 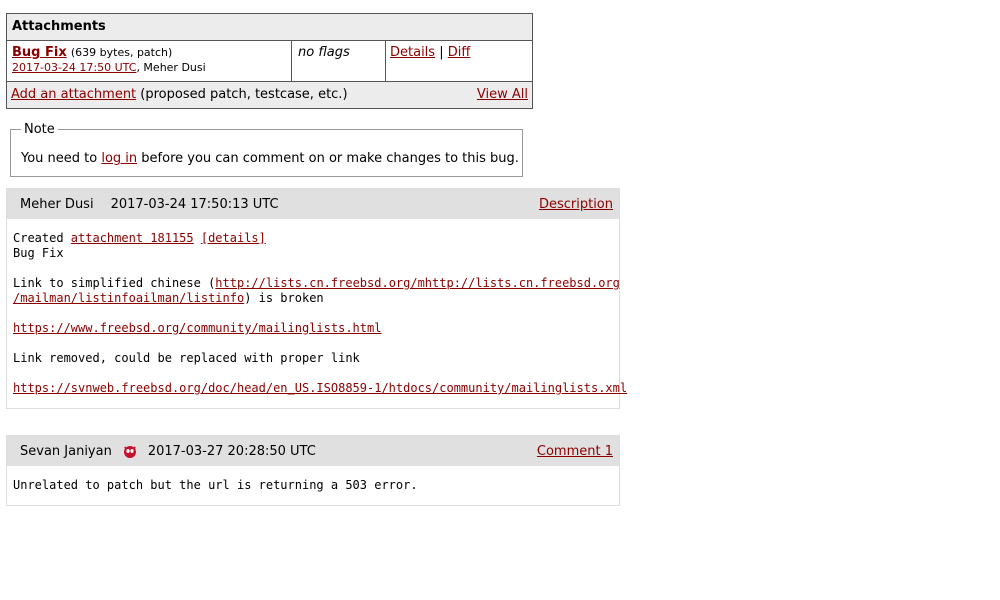 I want to click on add-attachment-link: Add an attachment, so click(x=73, y=94).